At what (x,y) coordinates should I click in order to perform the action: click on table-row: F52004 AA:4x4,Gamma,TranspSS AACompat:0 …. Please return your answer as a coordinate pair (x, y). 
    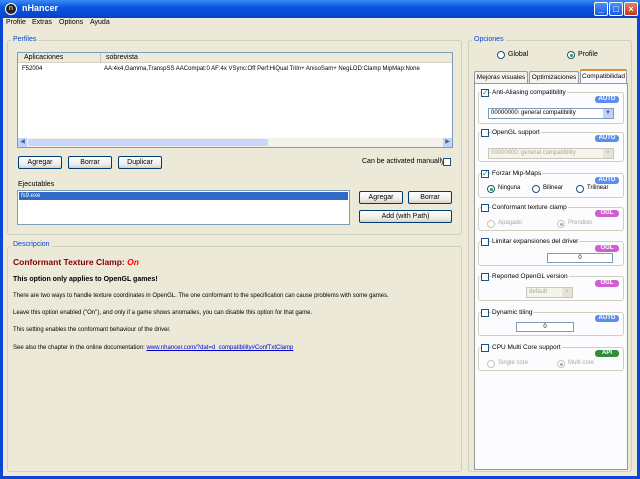
    Looking at the image, I should click on (235, 69).